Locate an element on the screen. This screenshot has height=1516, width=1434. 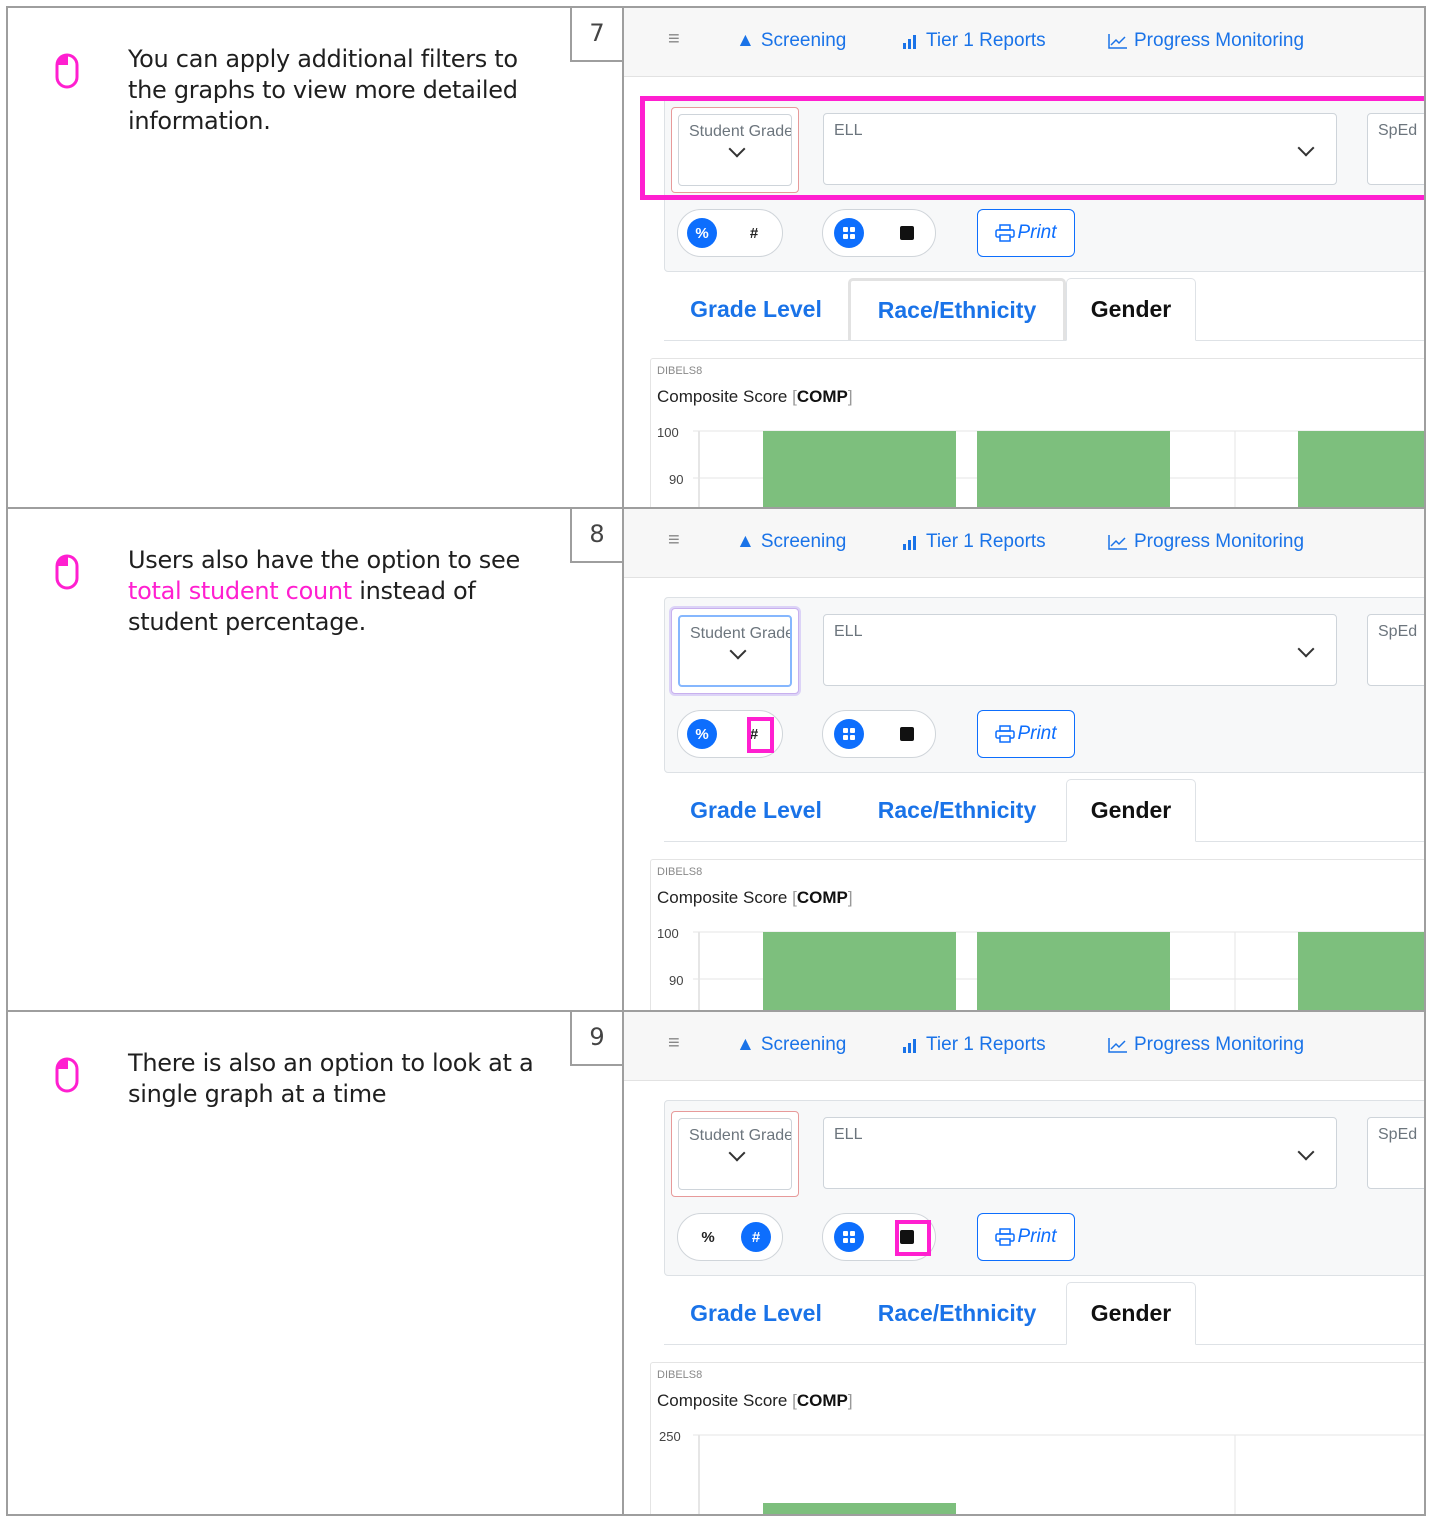
composite-score-chart: DIBELS8 Composite Score [COMP] 100 90 is located at coordinates (1037, 934).